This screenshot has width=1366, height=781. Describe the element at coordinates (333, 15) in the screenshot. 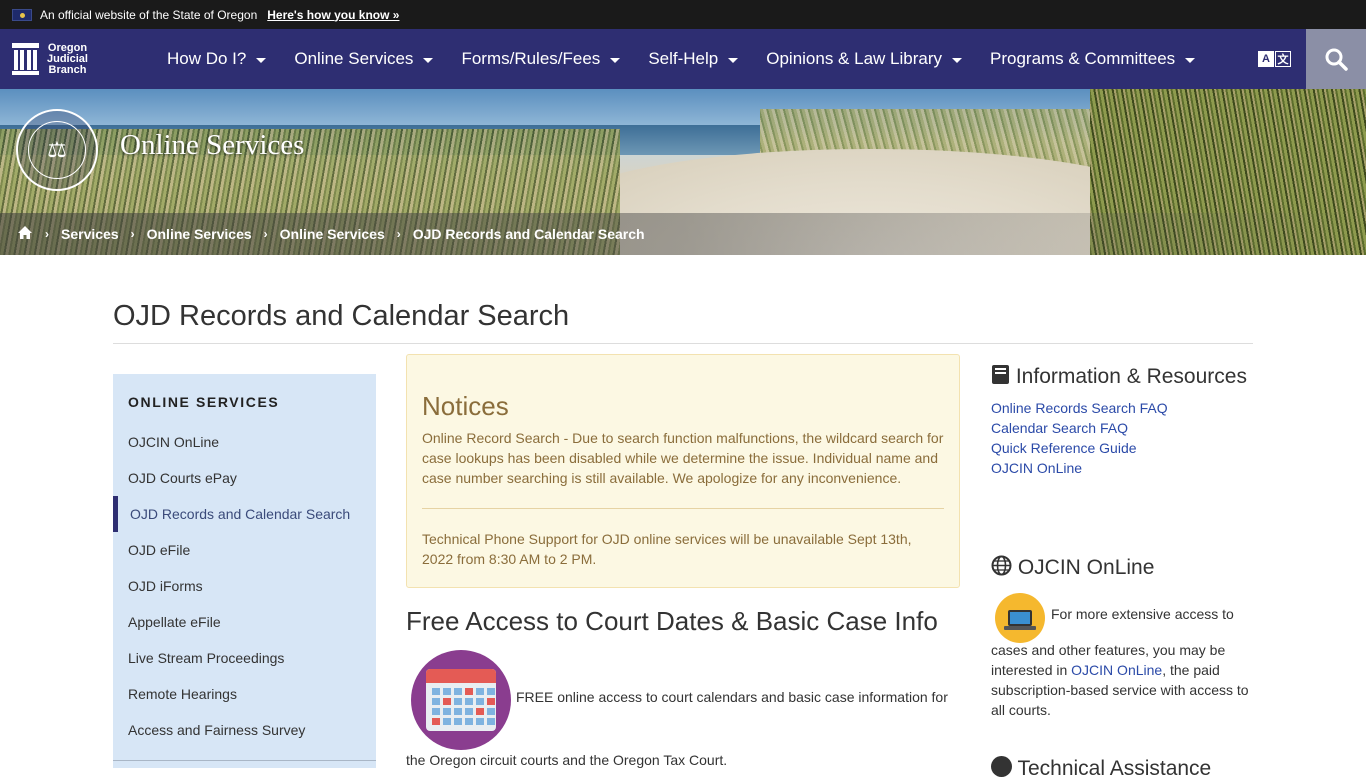

I see `heres-how-you-know-link: Here's how you know »` at that location.